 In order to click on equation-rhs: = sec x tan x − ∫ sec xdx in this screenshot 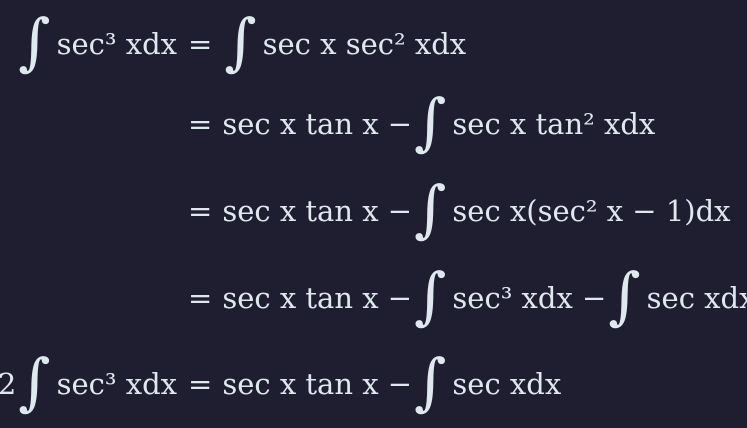, I will do `click(374, 384)`.